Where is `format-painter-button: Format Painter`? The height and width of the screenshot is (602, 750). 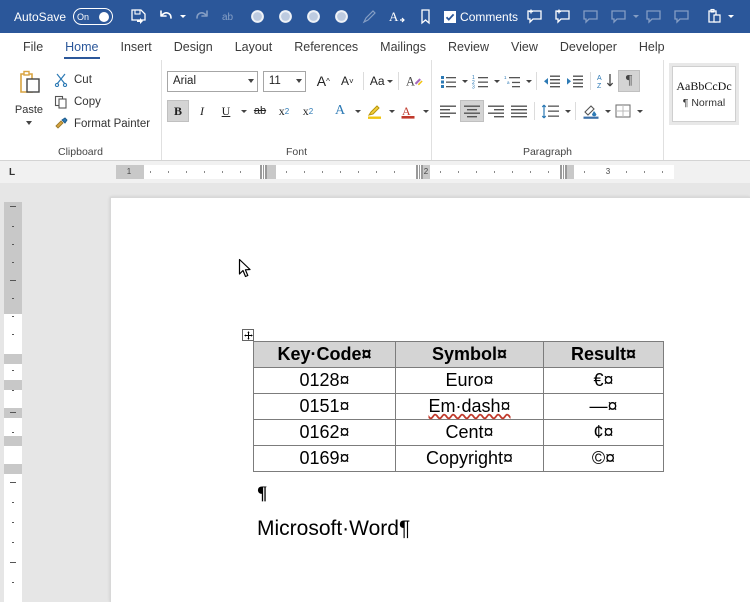 format-painter-button: Format Painter is located at coordinates (103, 123).